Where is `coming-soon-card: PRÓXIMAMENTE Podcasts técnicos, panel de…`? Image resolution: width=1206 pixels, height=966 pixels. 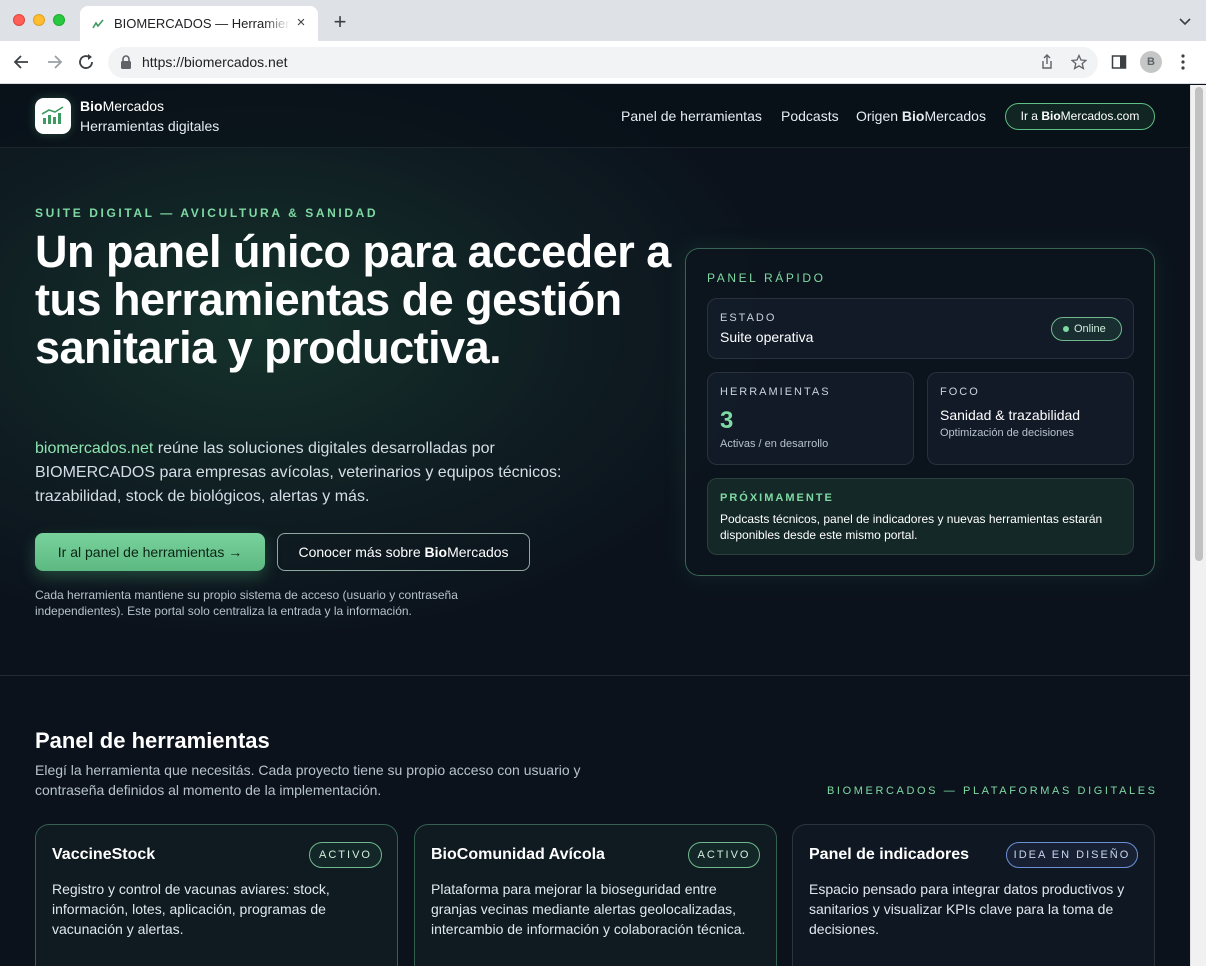
coming-soon-card: PRÓXIMAMENTE Podcasts técnicos, panel de… is located at coordinates (920, 516).